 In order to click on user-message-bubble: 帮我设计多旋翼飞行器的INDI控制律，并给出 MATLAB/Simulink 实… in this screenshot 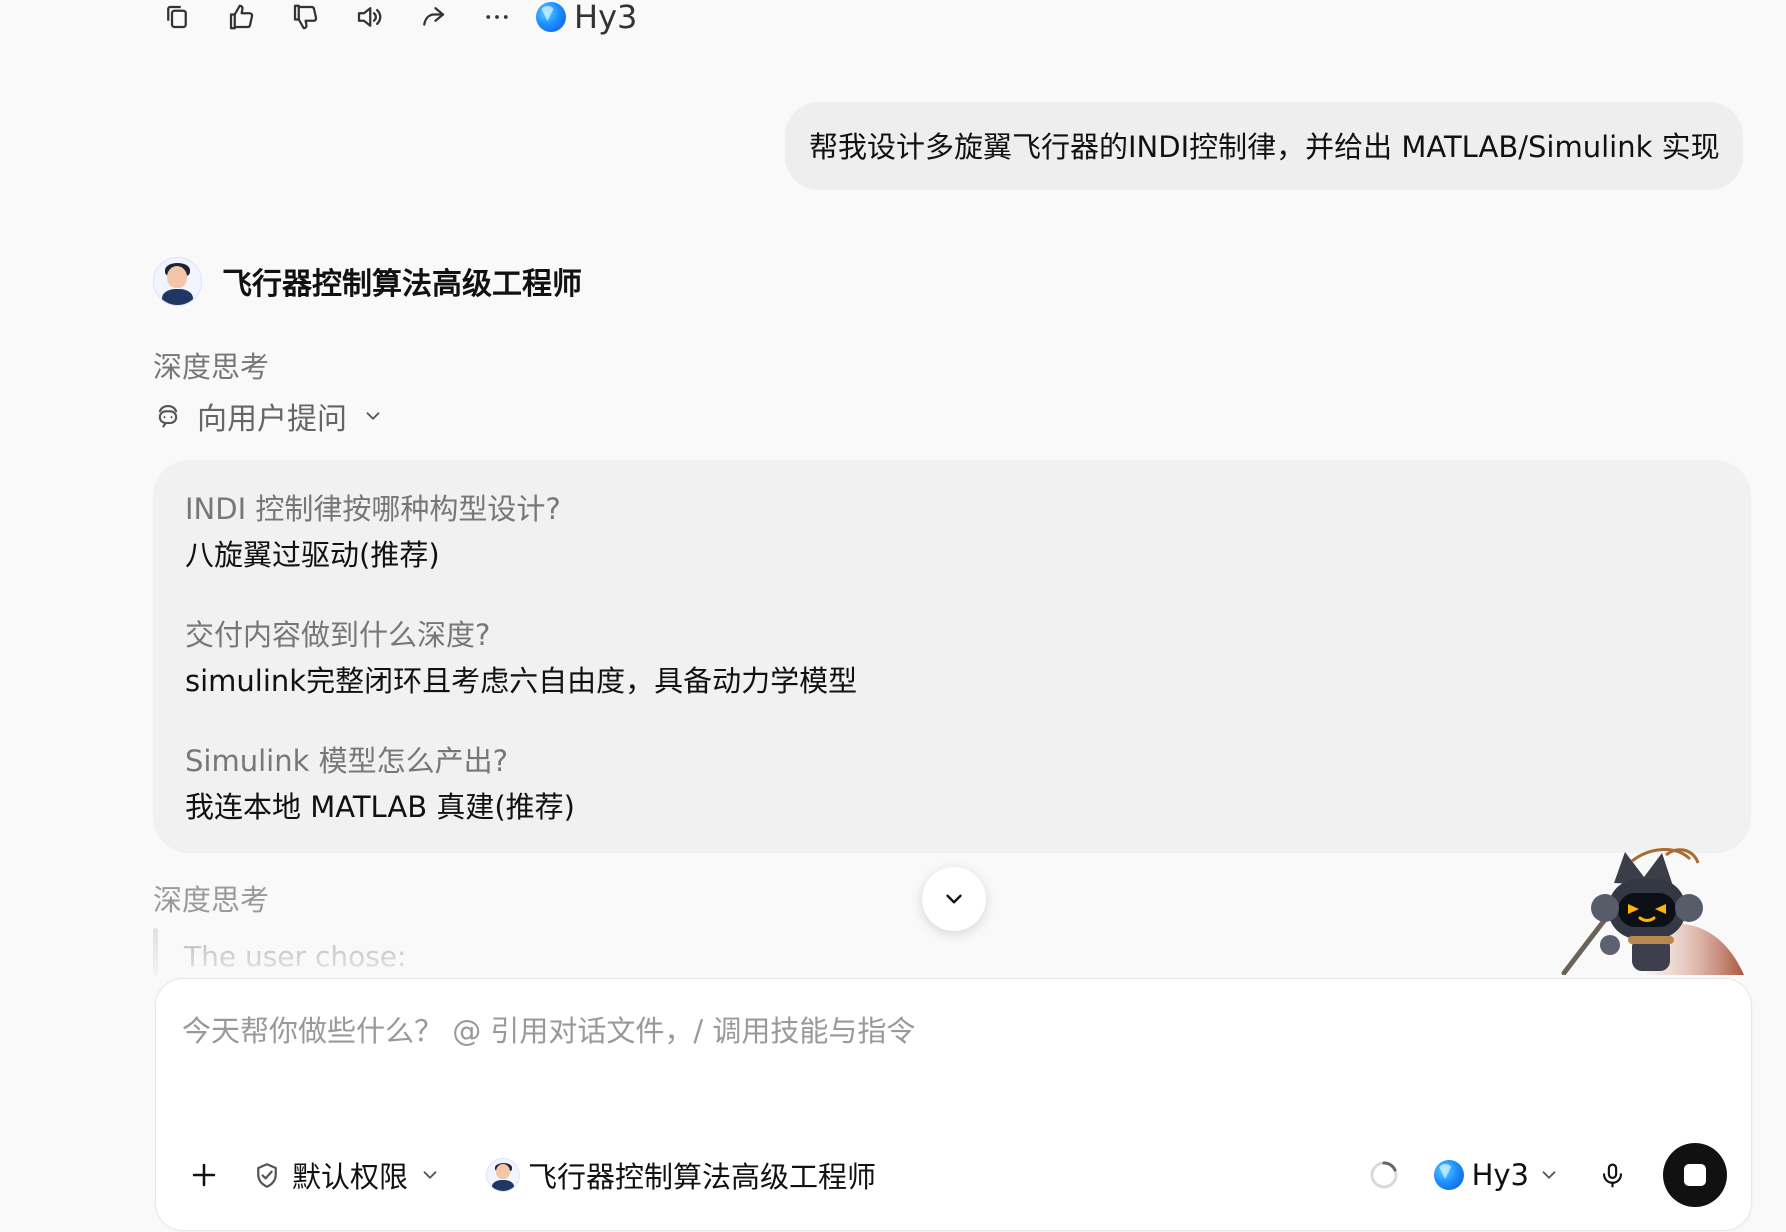, I will do `click(1264, 146)`.